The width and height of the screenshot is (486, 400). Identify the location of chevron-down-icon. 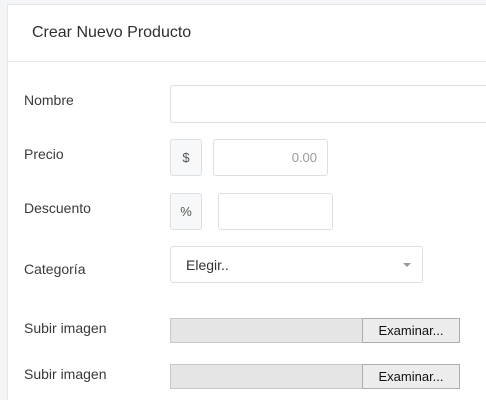
(407, 265).